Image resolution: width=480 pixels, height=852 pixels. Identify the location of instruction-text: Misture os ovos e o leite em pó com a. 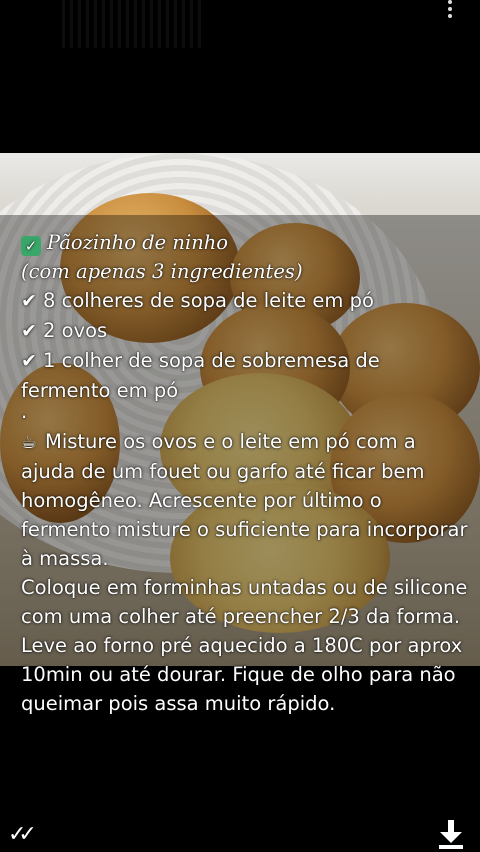
(230, 441).